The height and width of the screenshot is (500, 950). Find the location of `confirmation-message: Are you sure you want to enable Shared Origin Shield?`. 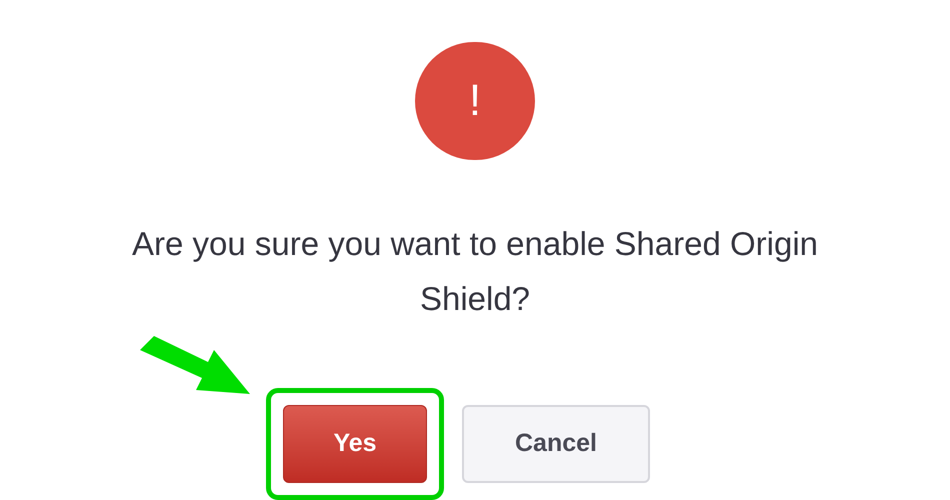

confirmation-message: Are you sure you want to enable Shared Origin Shield? is located at coordinates (475, 271).